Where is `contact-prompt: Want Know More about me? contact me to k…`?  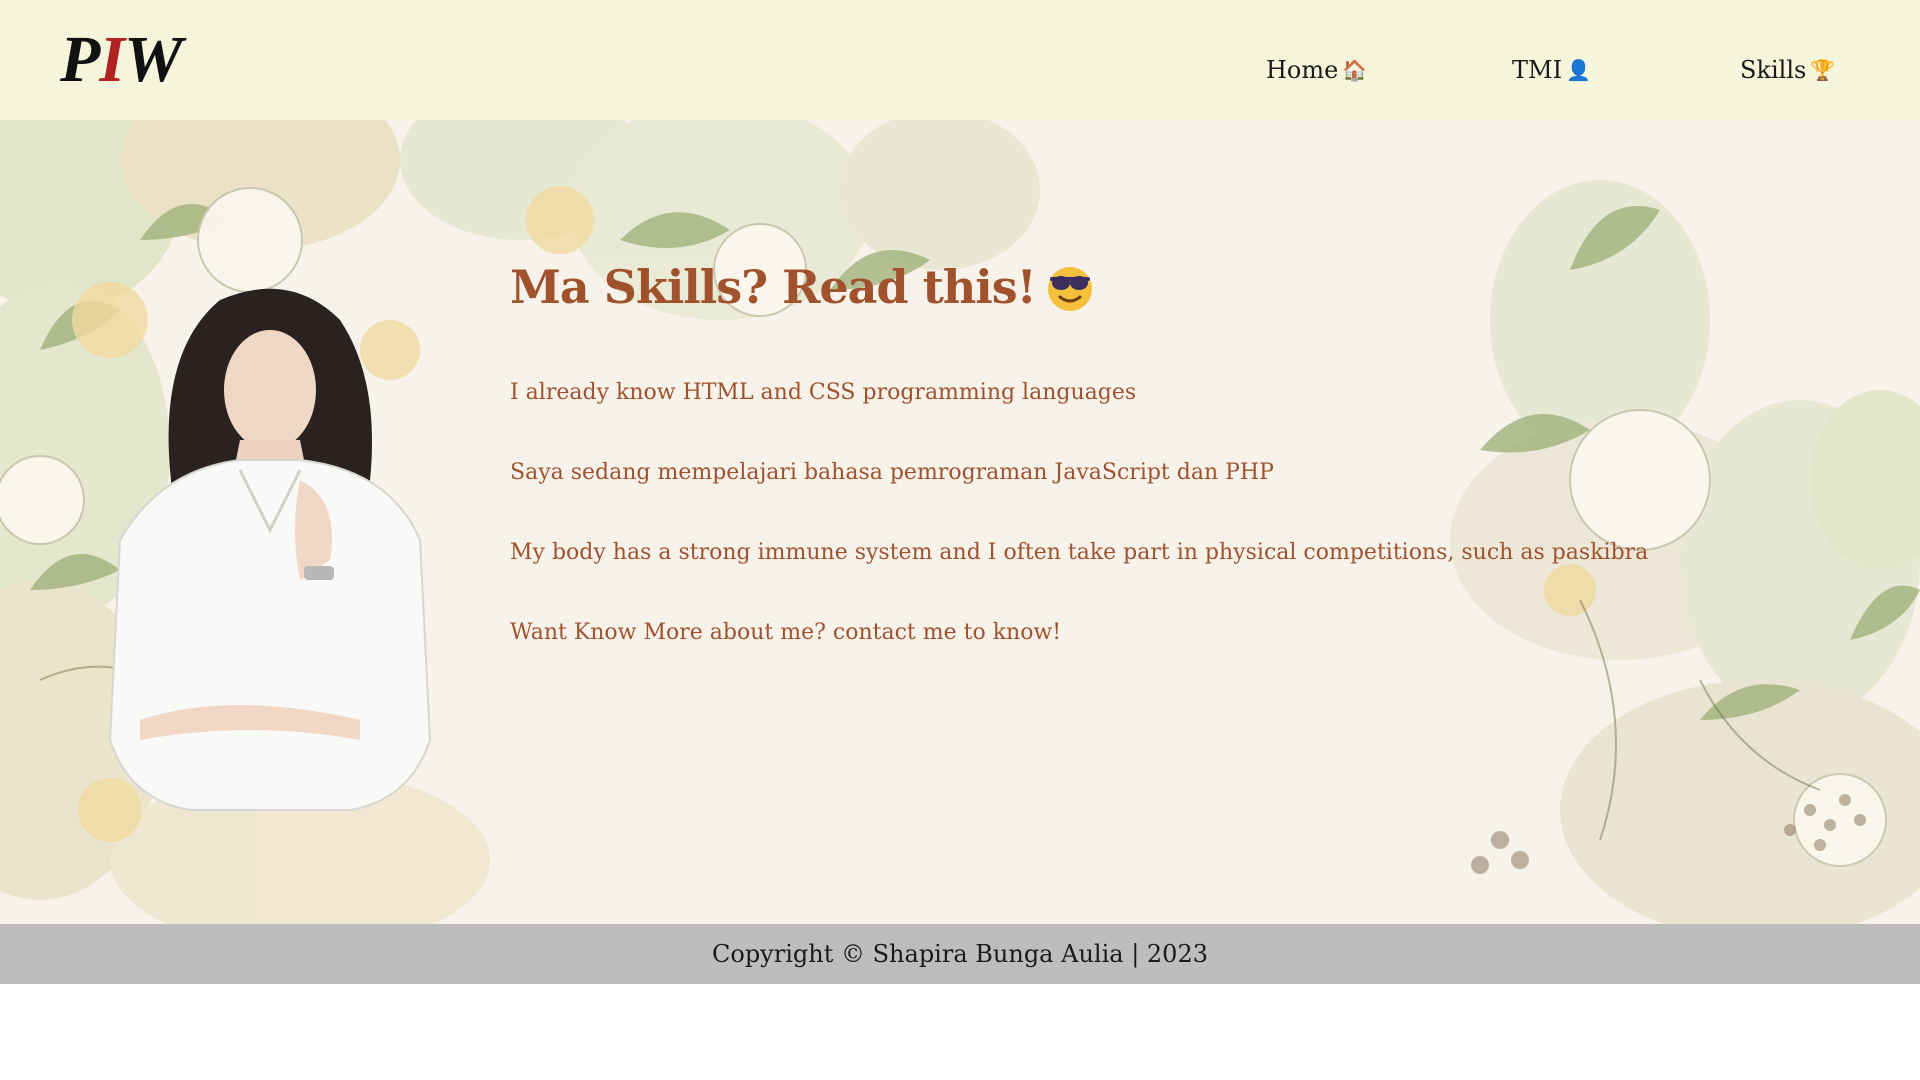
contact-prompt: Want Know More about me? contact me to k… is located at coordinates (786, 632).